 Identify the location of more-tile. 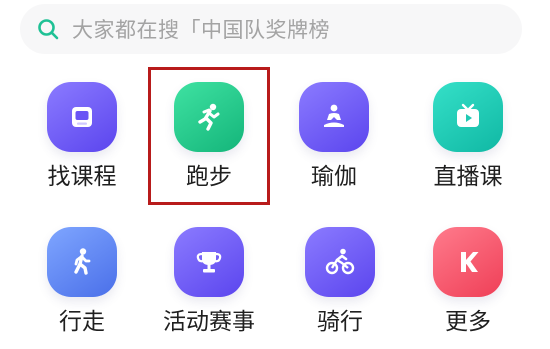
(468, 262).